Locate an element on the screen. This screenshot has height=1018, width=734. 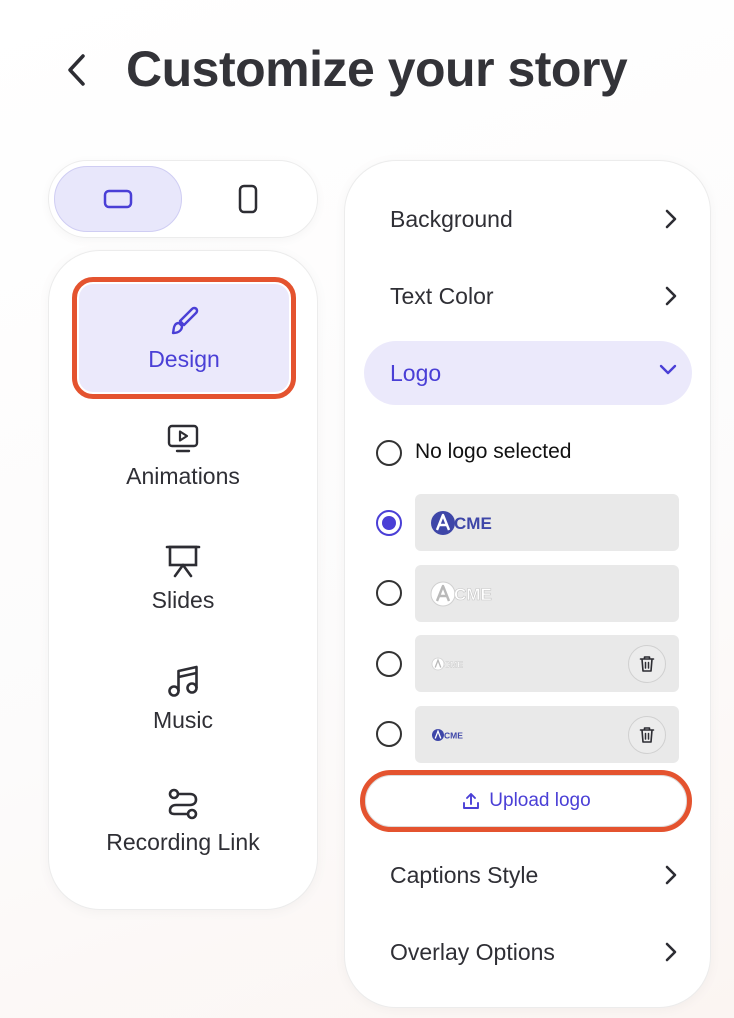
logo-row: Logo is located at coordinates (528, 373).